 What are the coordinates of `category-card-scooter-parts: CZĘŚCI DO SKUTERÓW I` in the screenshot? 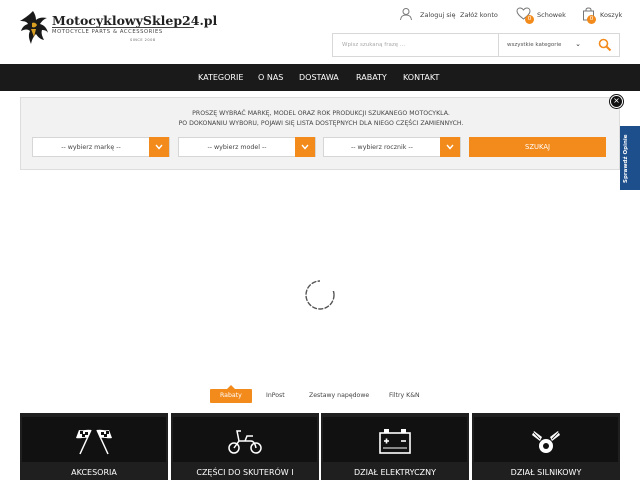 It's located at (245, 446).